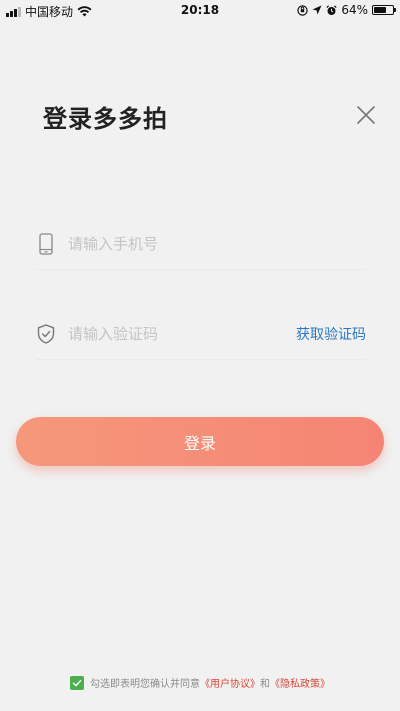 The width and height of the screenshot is (400, 711). What do you see at coordinates (230, 682) in the screenshot?
I see `user-agreement-link: 《用户协议》` at bounding box center [230, 682].